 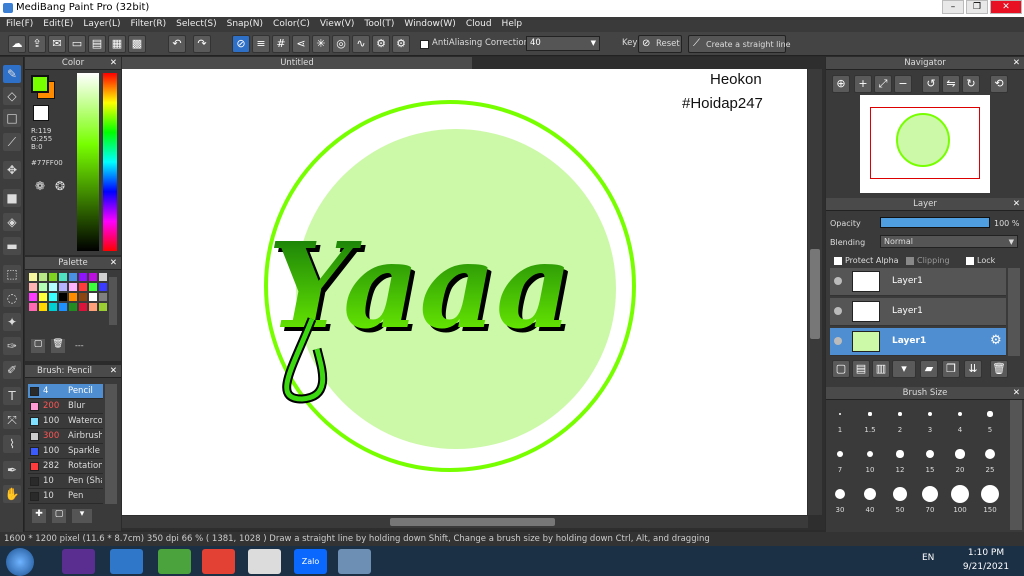 What do you see at coordinates (999, 369) in the screenshot?
I see `trash-icon: 🗑` at bounding box center [999, 369].